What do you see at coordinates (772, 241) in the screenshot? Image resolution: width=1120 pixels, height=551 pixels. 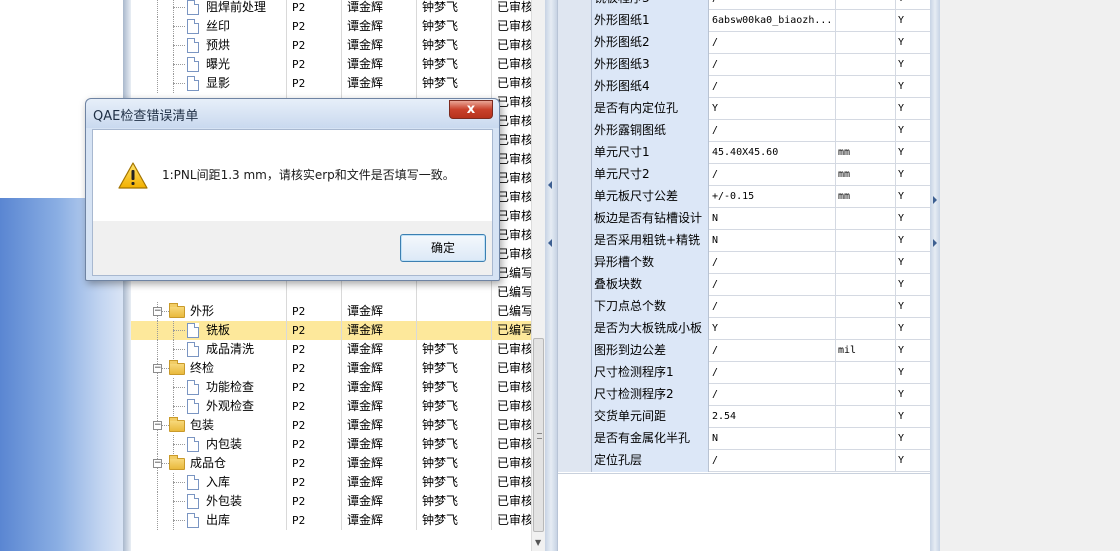 I see `property-value: N` at bounding box center [772, 241].